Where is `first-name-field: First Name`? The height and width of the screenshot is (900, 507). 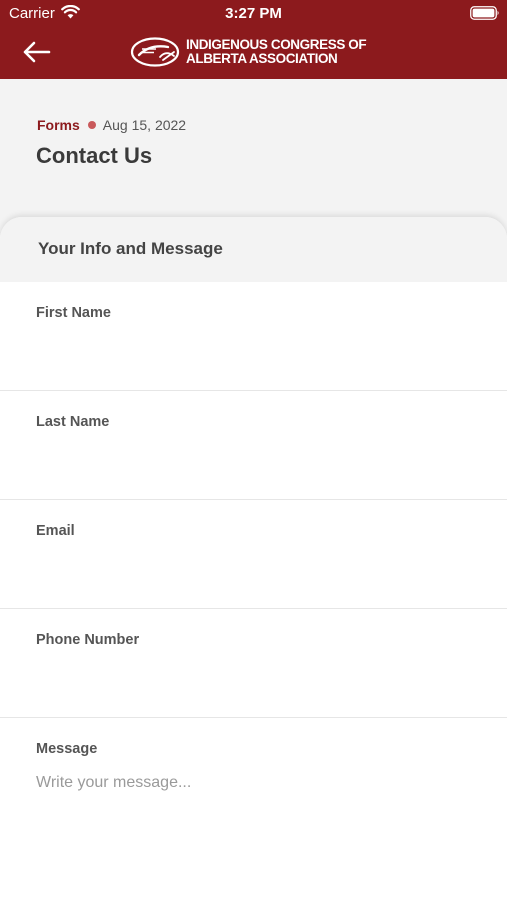 first-name-field: First Name is located at coordinates (253, 336).